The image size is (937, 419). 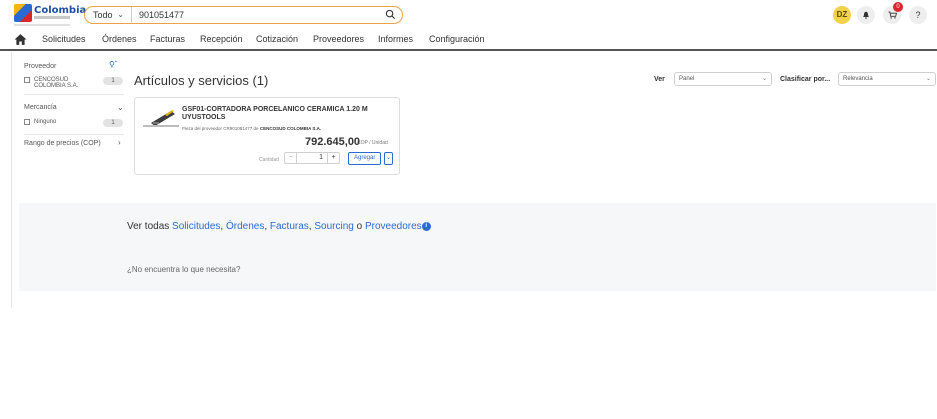 What do you see at coordinates (918, 15) in the screenshot?
I see `help-icon: ?` at bounding box center [918, 15].